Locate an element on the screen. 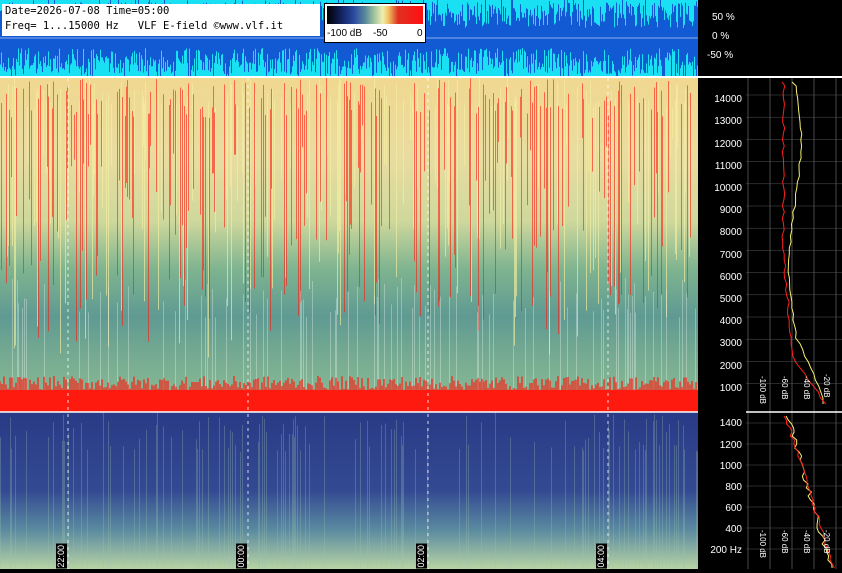 Image resolution: width=842 pixels, height=573 pixels. freq-label: 14000 is located at coordinates (728, 99).